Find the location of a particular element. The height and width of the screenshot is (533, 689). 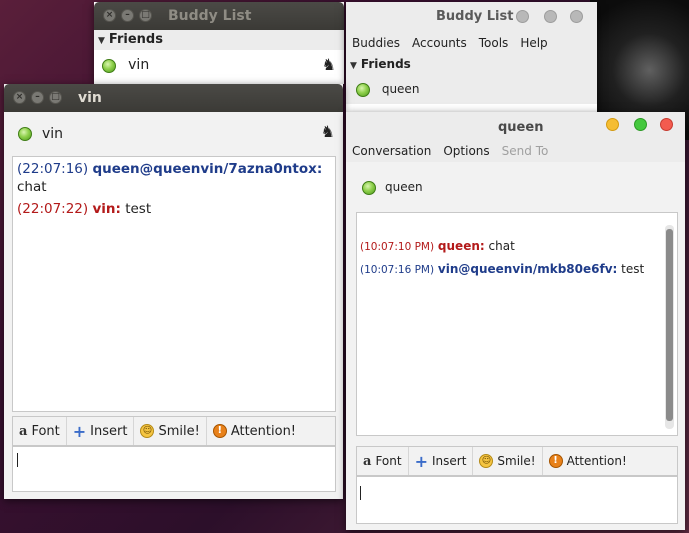

buddy-row-queen: queen is located at coordinates (471, 89).